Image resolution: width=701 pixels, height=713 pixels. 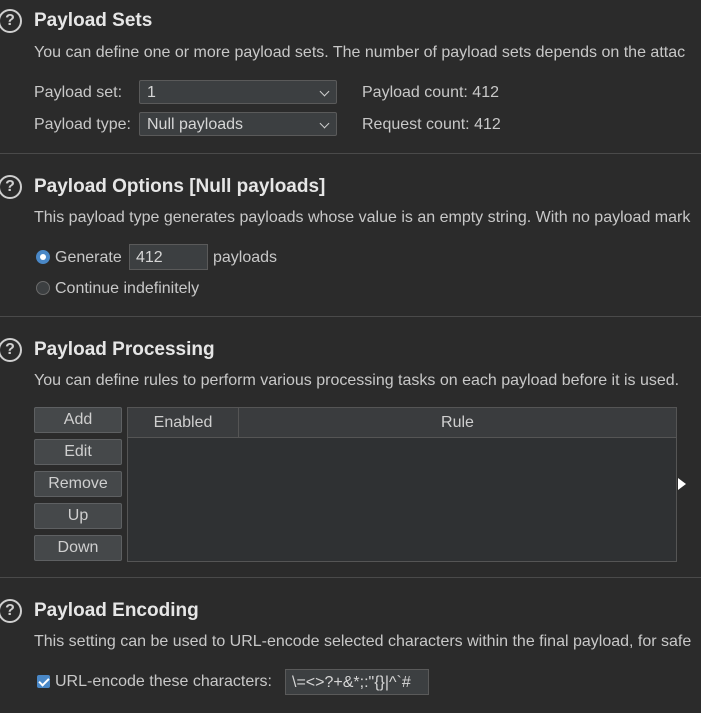 What do you see at coordinates (78, 420) in the screenshot?
I see `add-button: Add` at bounding box center [78, 420].